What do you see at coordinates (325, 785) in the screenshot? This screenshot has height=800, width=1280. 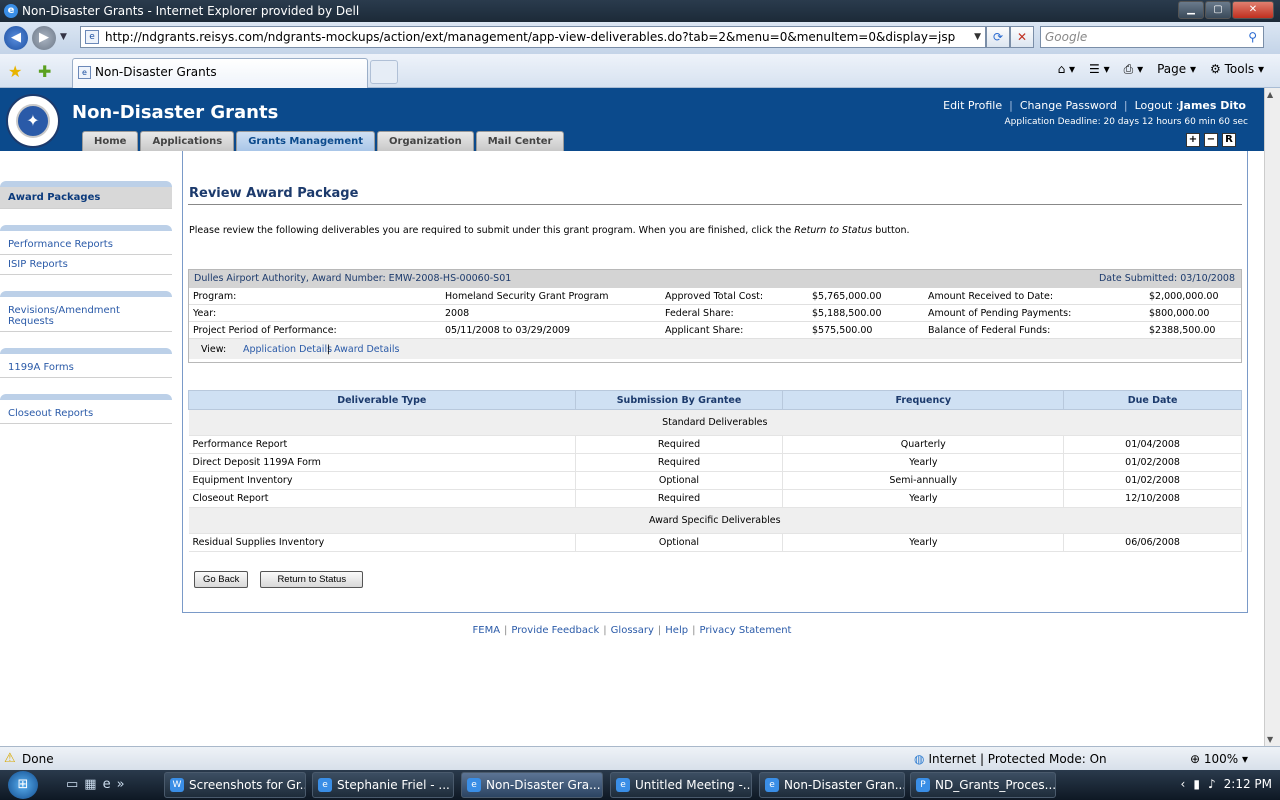 I see `ie-icon: e` at bounding box center [325, 785].